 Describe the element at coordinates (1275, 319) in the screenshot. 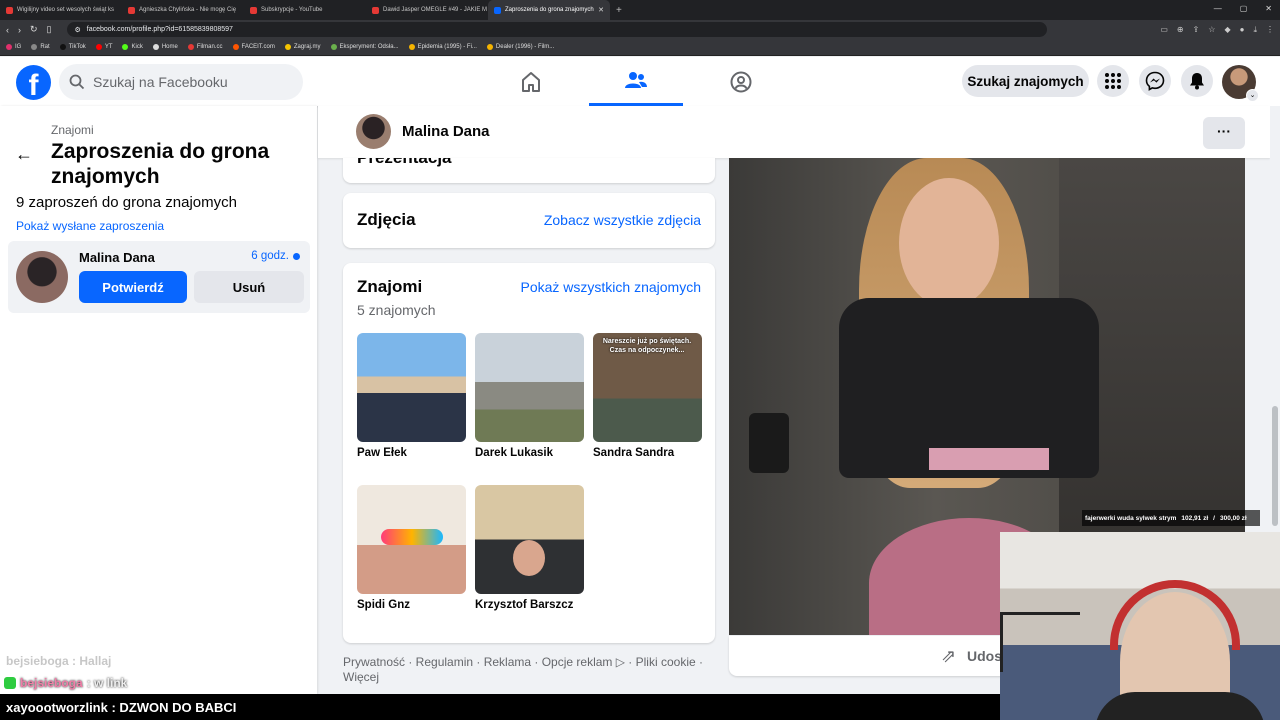

I see `page-scrollbar` at that location.